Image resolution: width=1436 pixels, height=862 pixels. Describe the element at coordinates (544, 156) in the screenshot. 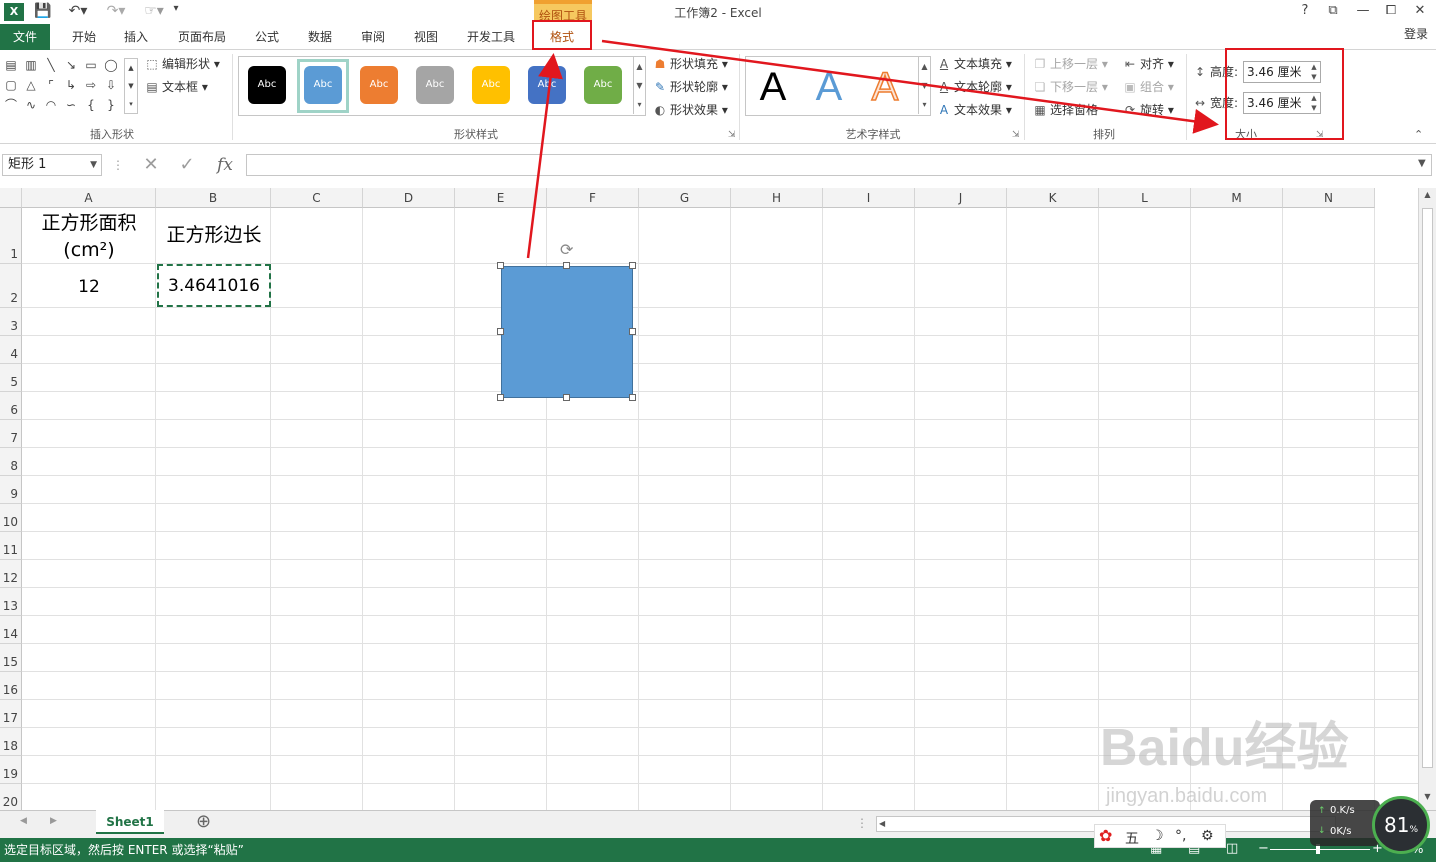

I see `annotation-arrow-to-format-tab` at that location.